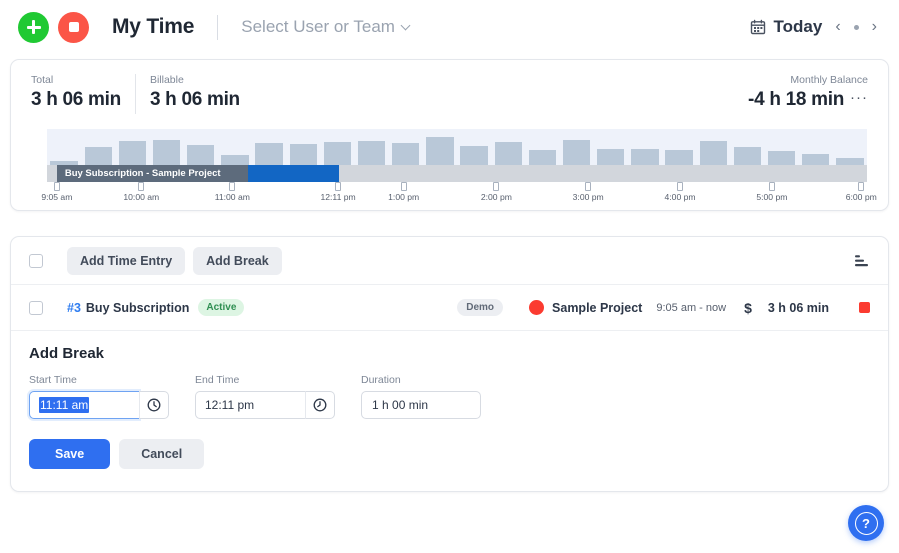 The height and width of the screenshot is (553, 899). I want to click on axis-tick-label: 5:00 pm, so click(772, 197).